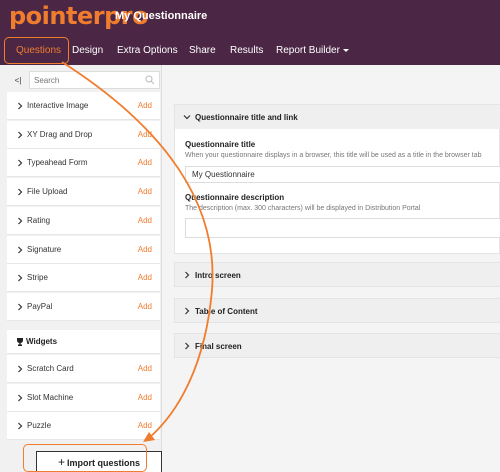  Describe the element at coordinates (83, 220) in the screenshot. I see `sidebar-item: Rating Add` at that location.